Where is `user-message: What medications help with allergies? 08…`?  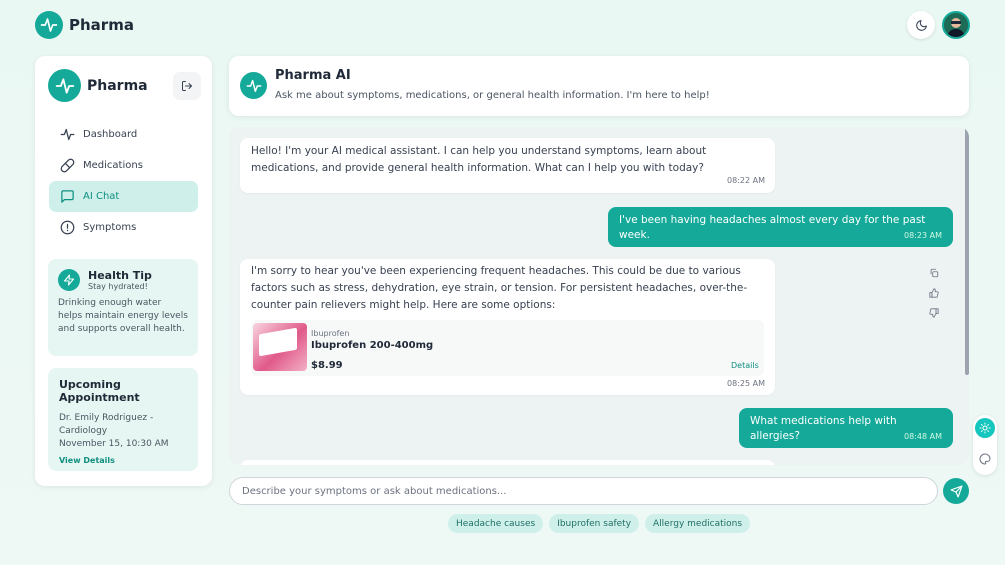 user-message: What medications help with allergies? 08… is located at coordinates (846, 428).